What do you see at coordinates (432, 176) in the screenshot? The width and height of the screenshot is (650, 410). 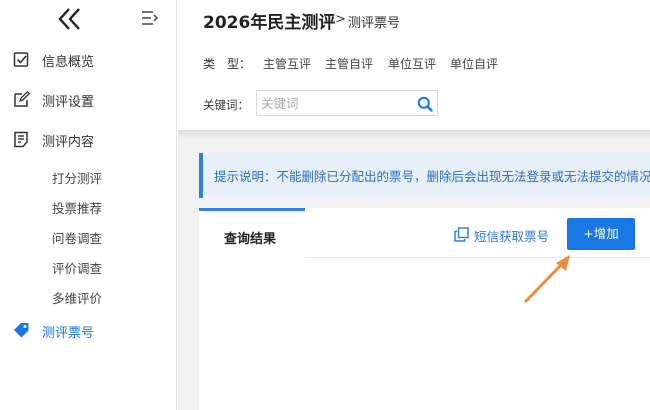 I see `notice-text: 提示说明：不能删除已分配出的票号，删除后会出现无法登录或无法提交的情况` at bounding box center [432, 176].